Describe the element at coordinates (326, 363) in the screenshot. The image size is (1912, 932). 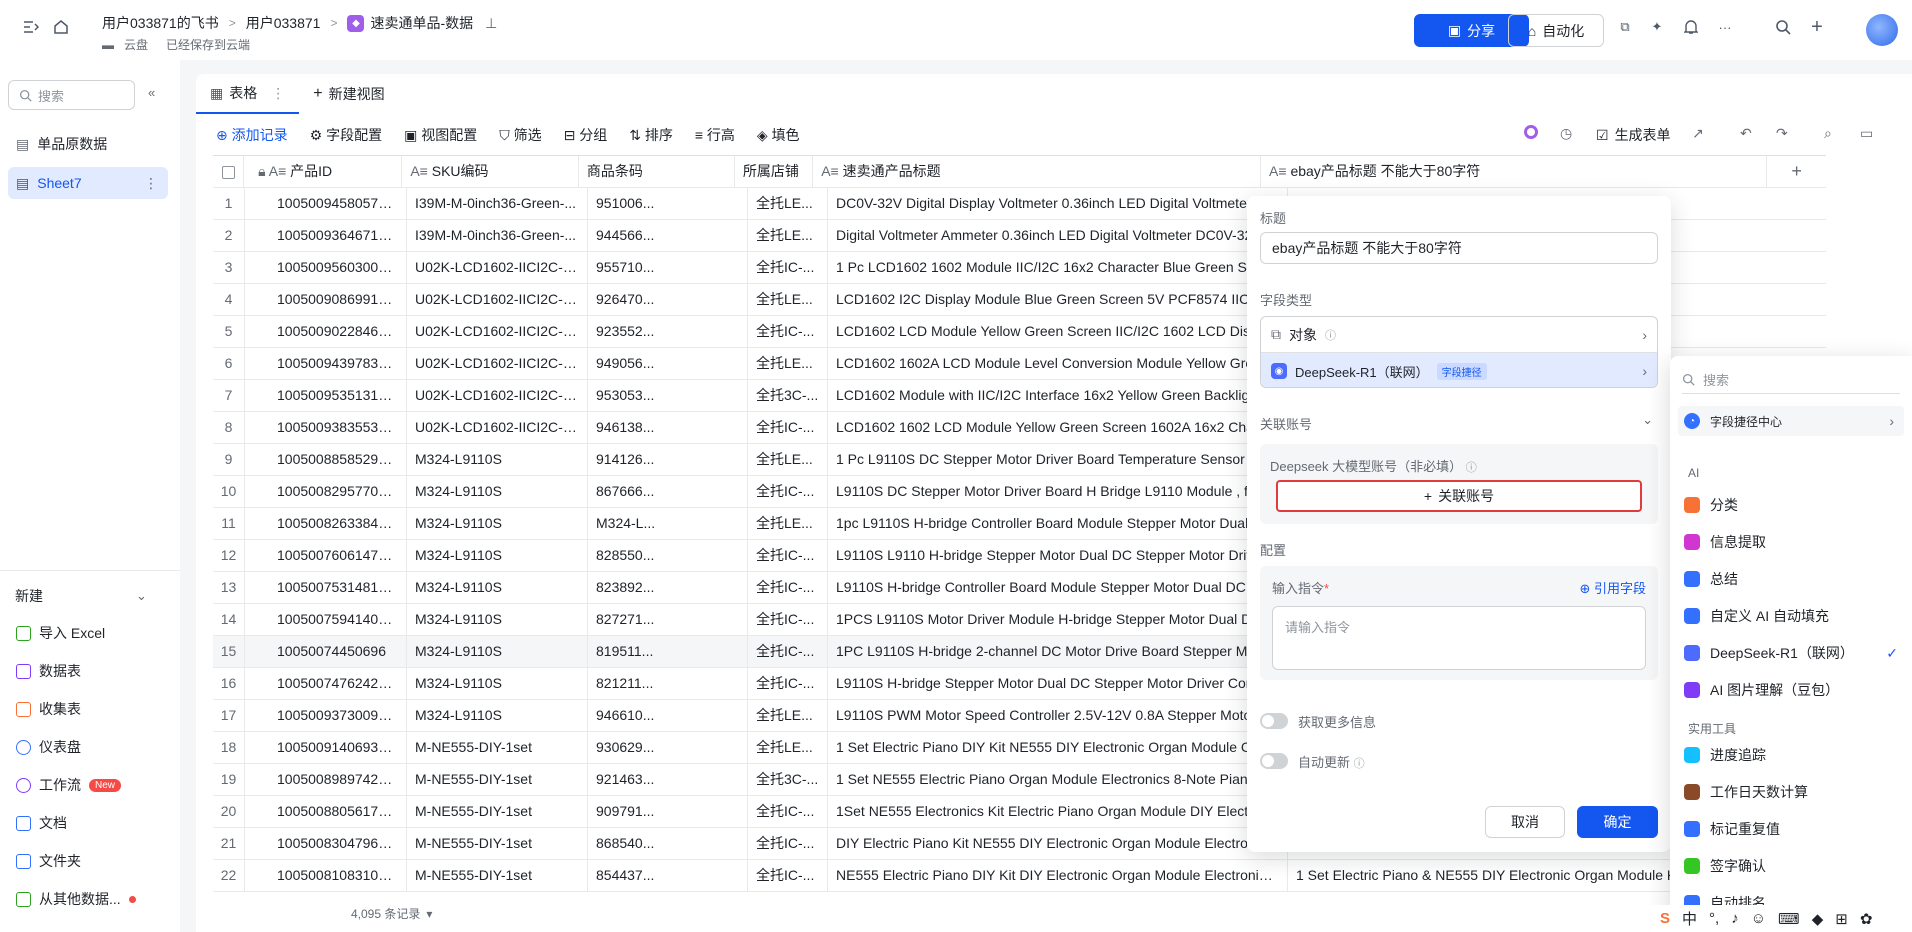
I see `table-cell: 1005009439783710` at that location.